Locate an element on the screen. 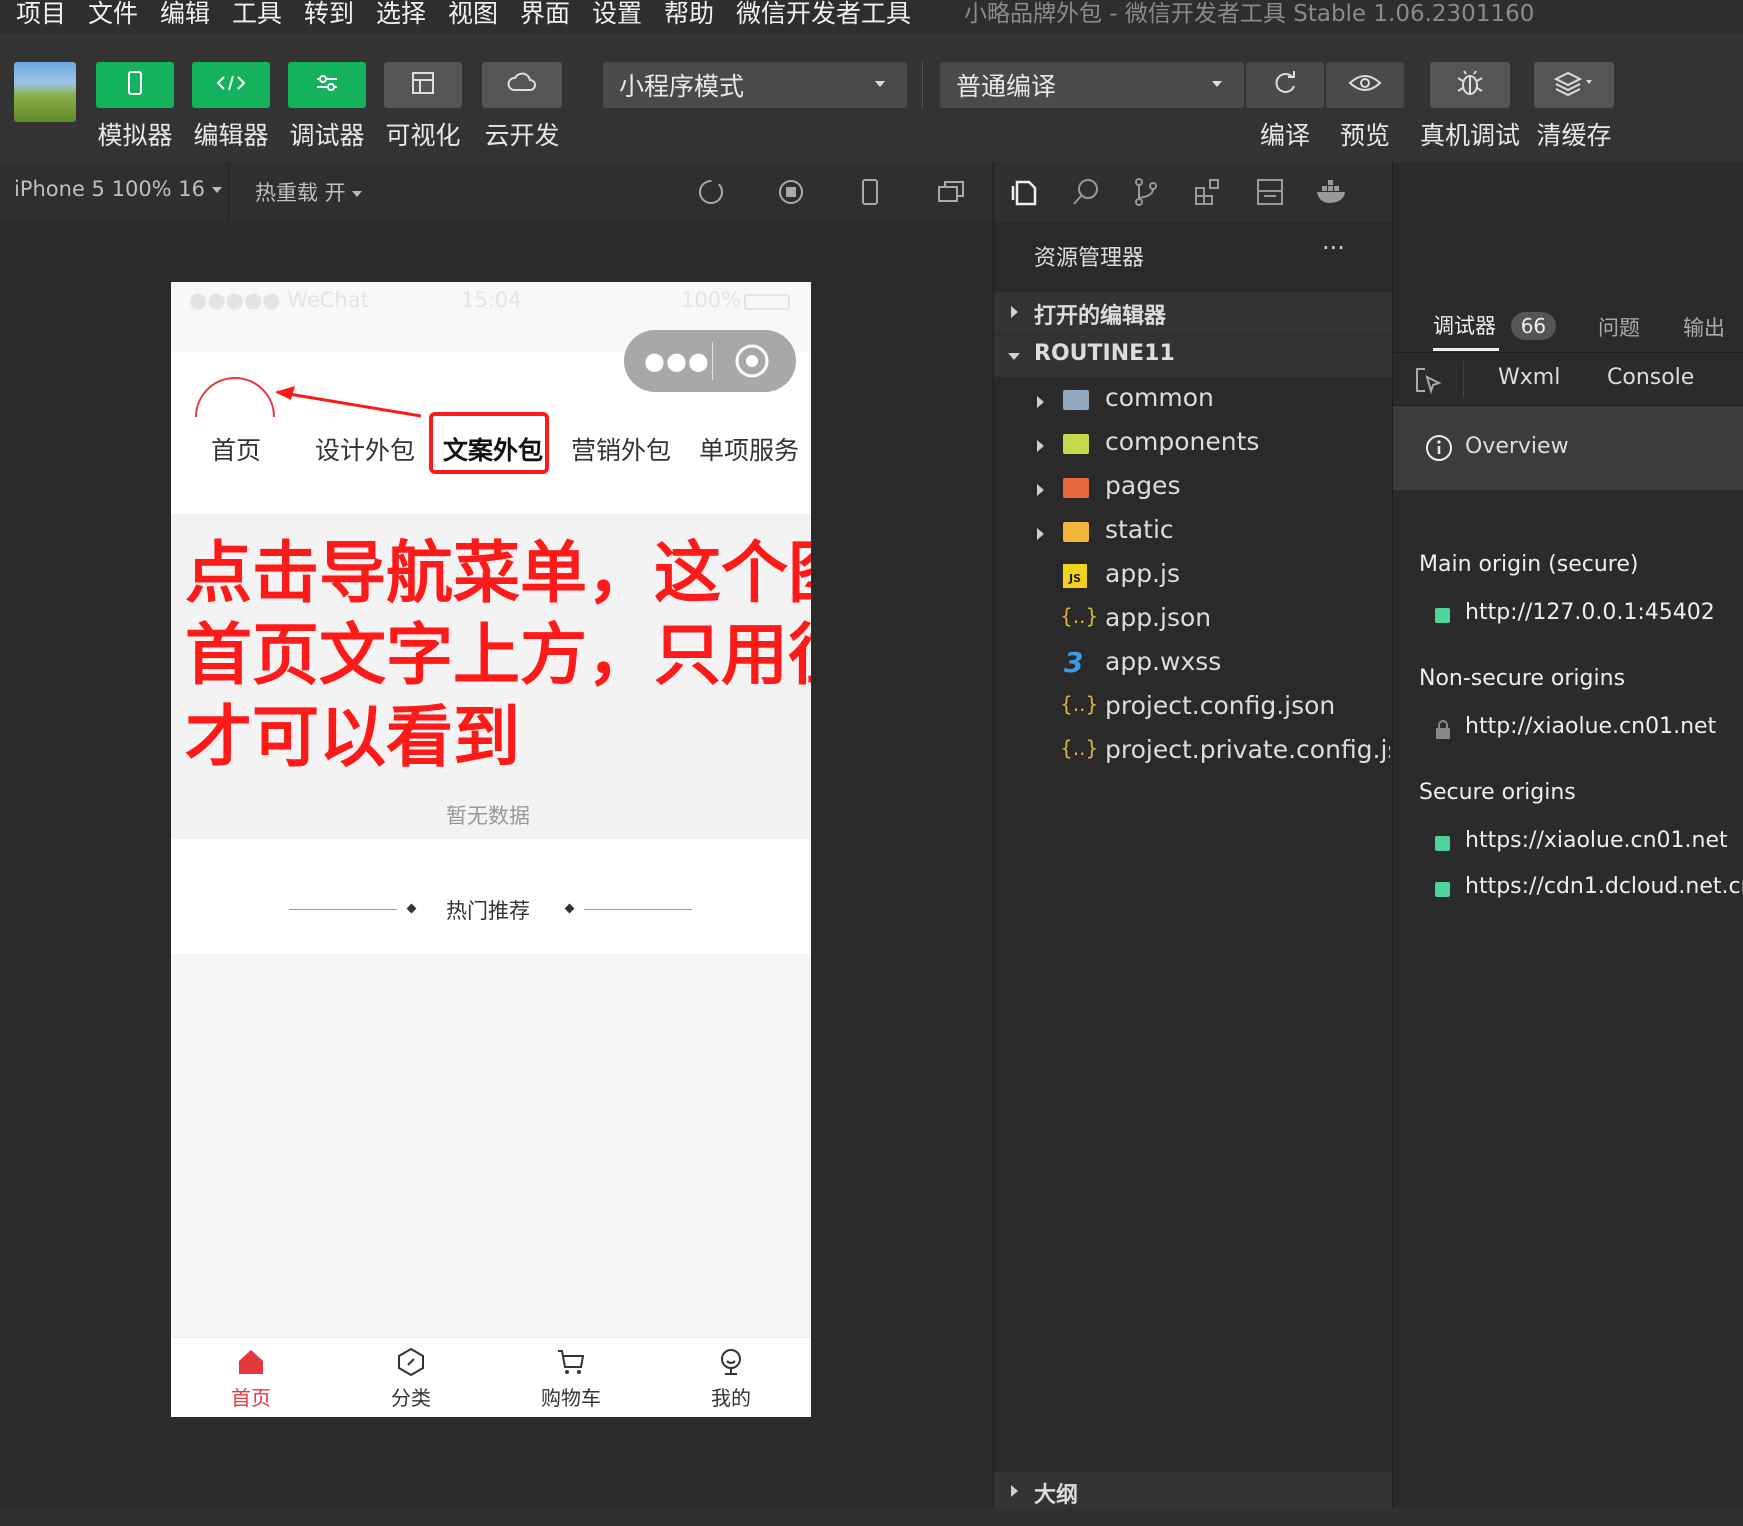  tree-item-label: app.wxss is located at coordinates (1163, 661).